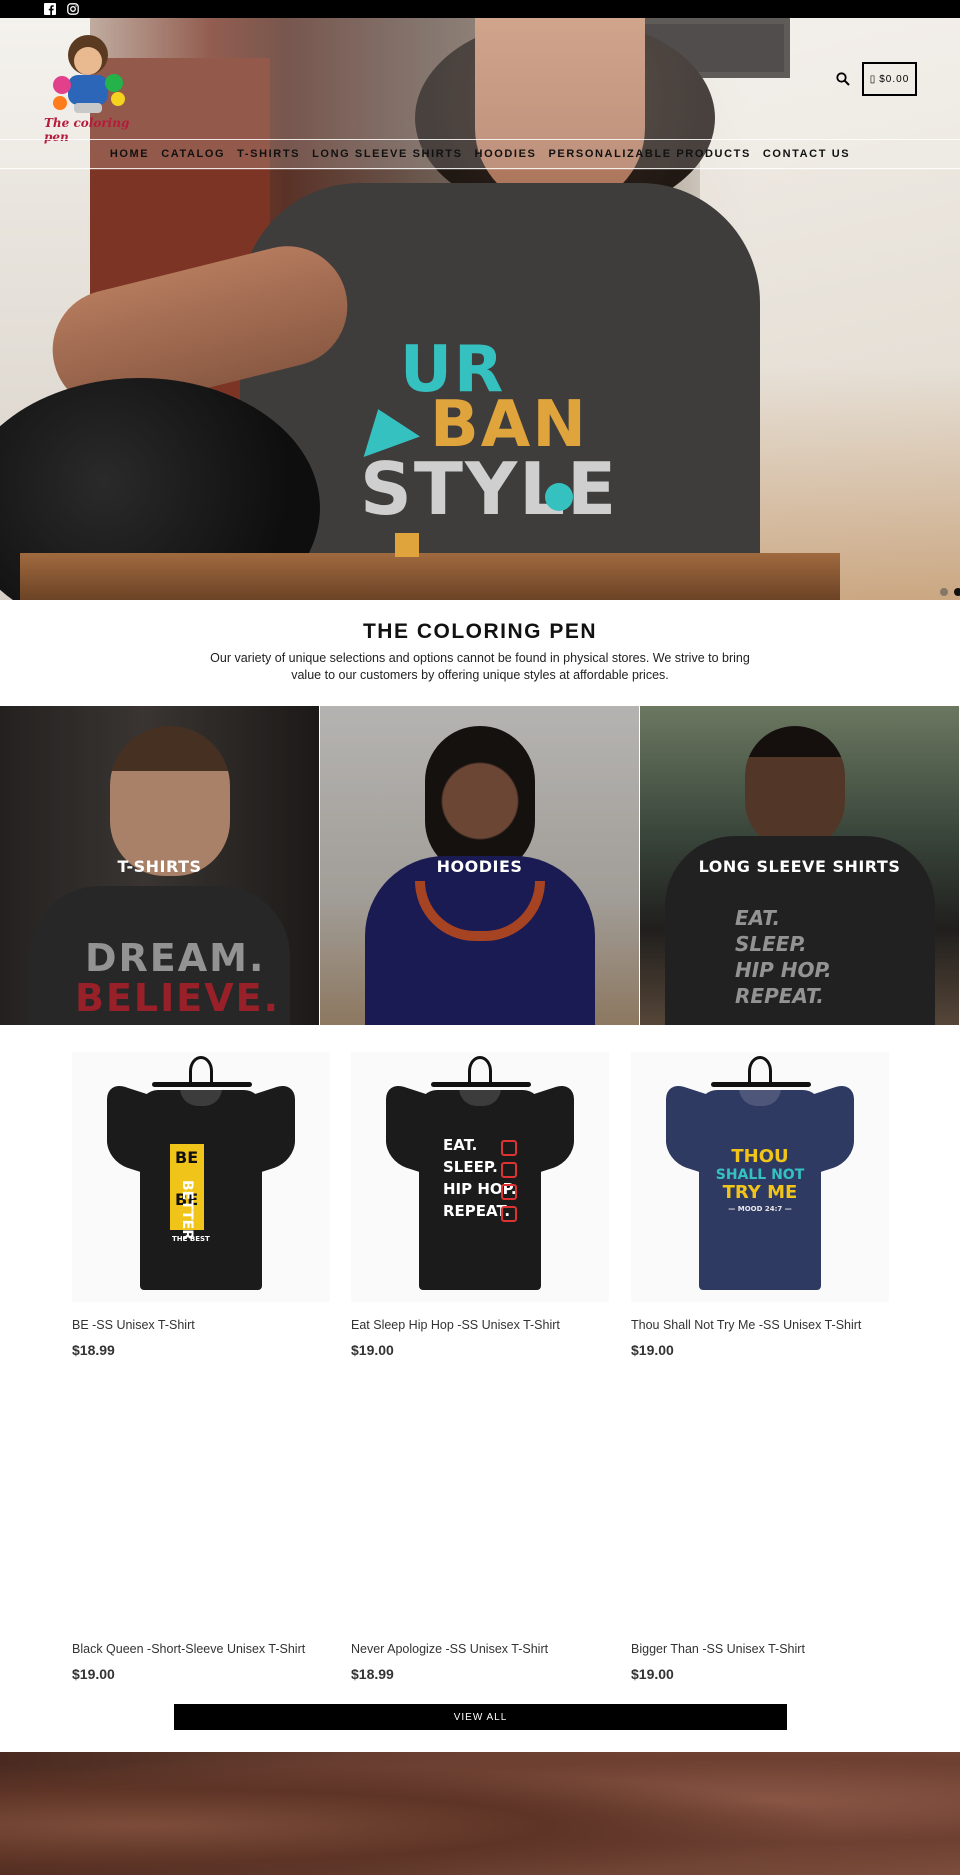  I want to click on print-text: SHALL NOT, so click(760, 1175).